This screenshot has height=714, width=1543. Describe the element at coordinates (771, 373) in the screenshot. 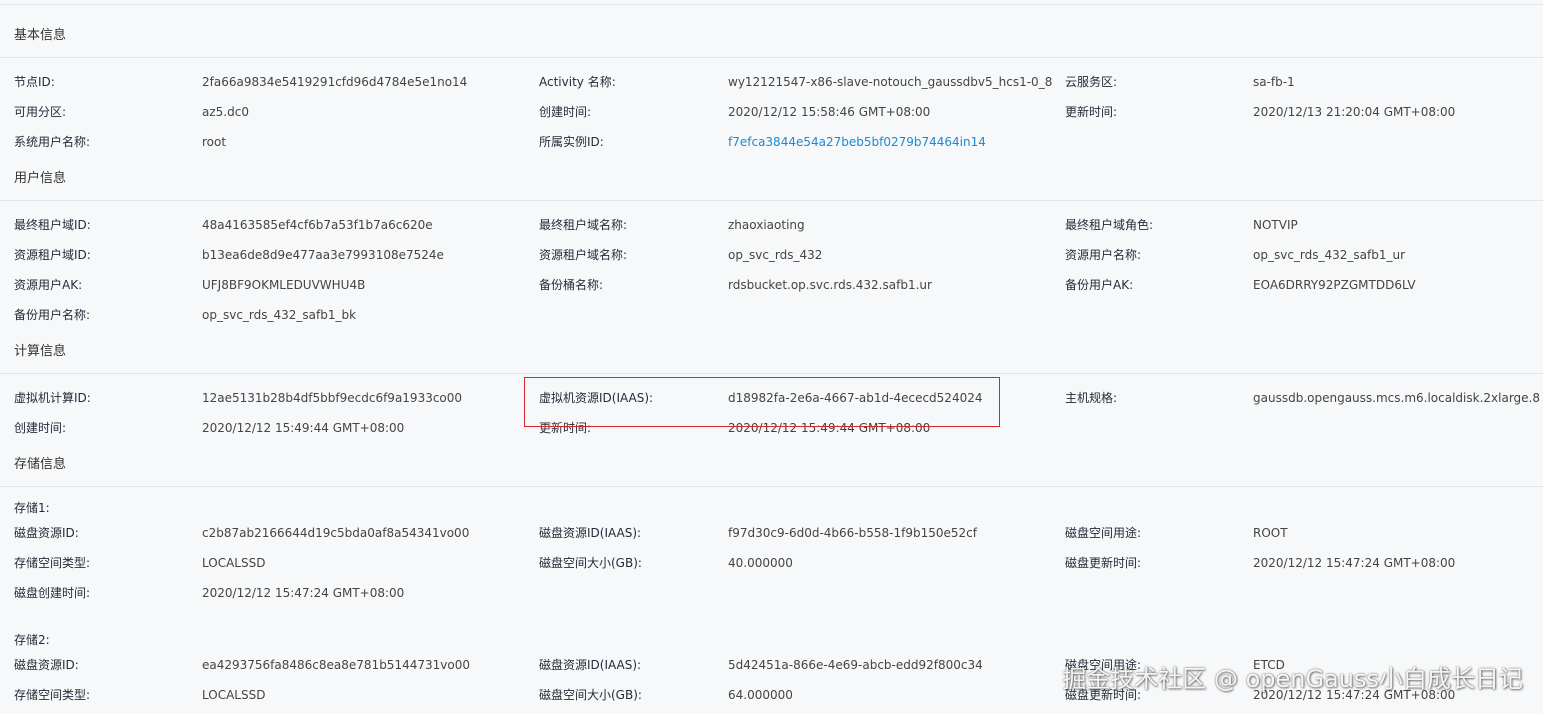

I see `section-divider-compute` at that location.